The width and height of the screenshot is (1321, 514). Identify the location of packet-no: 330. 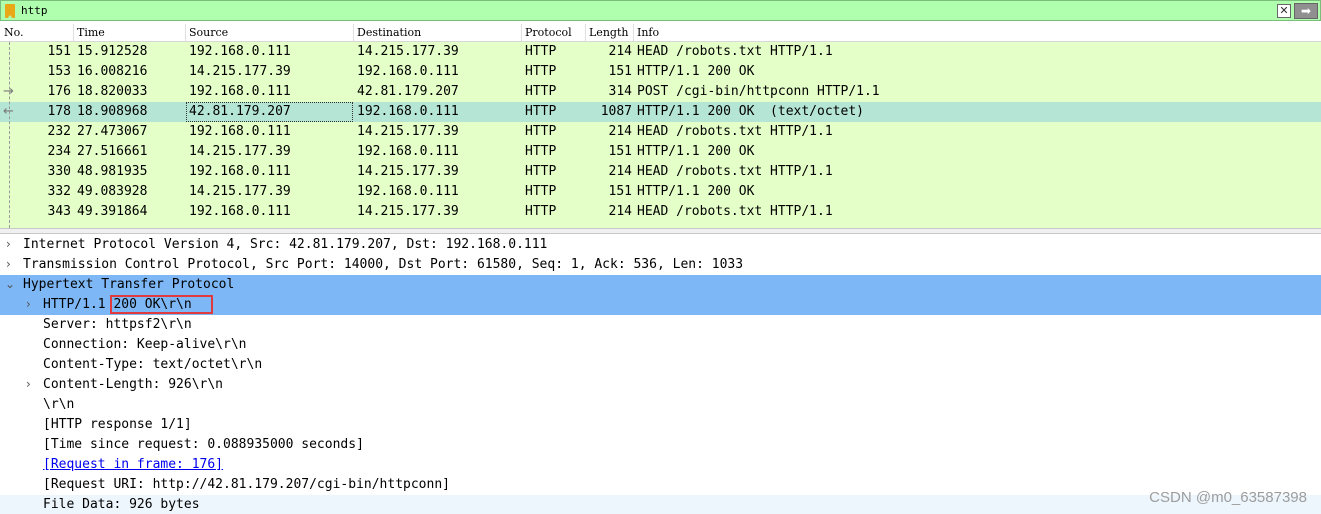
(59, 171).